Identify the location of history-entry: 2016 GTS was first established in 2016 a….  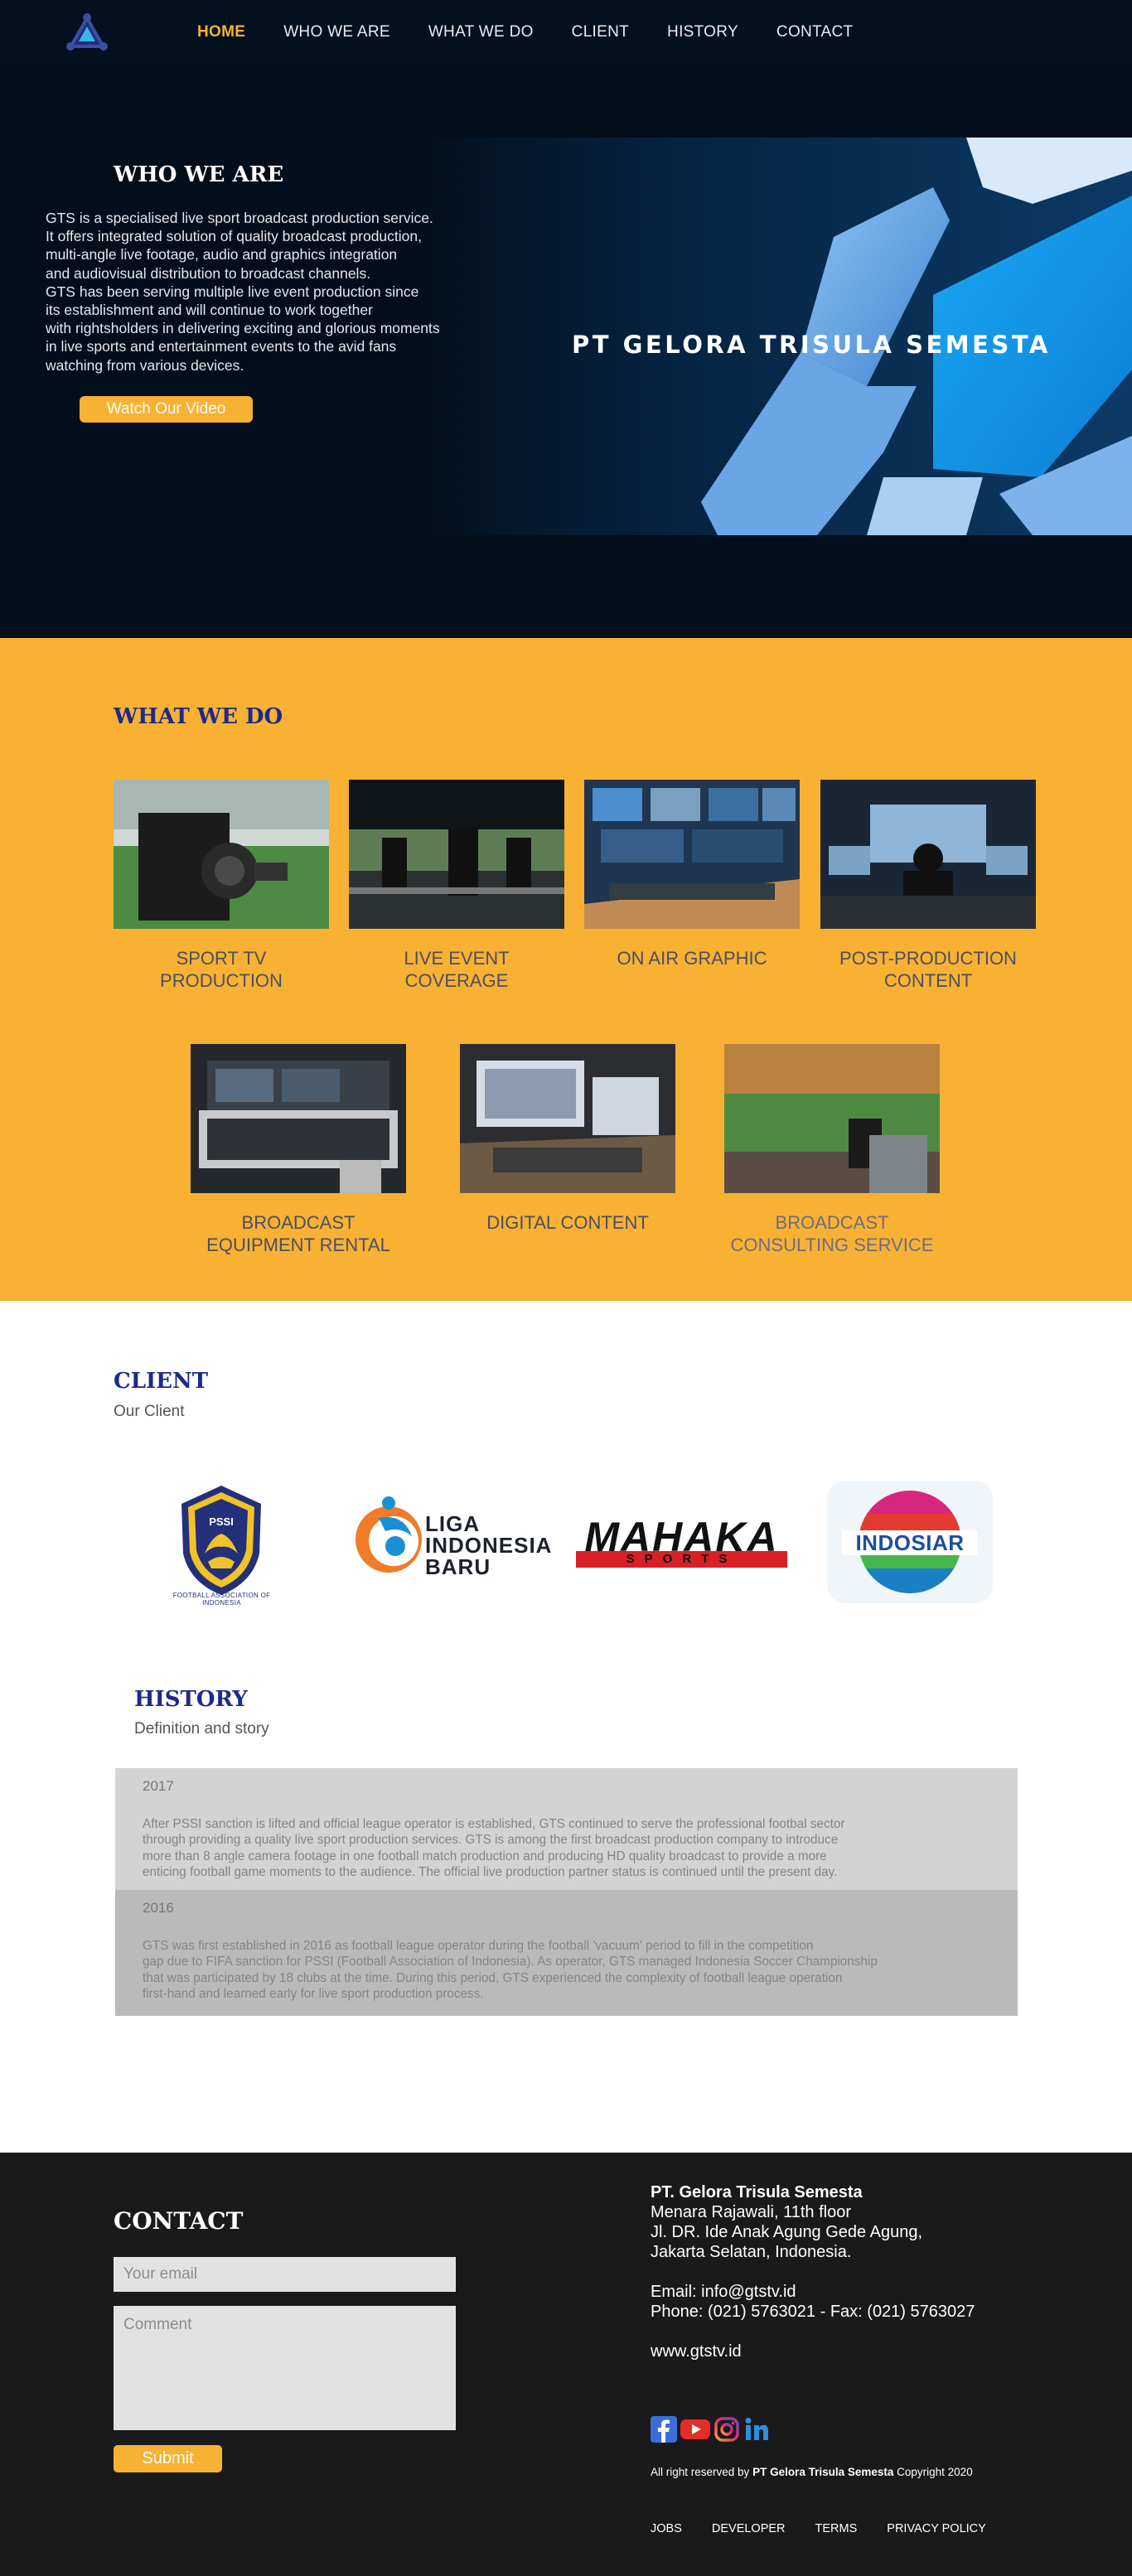
(566, 1953).